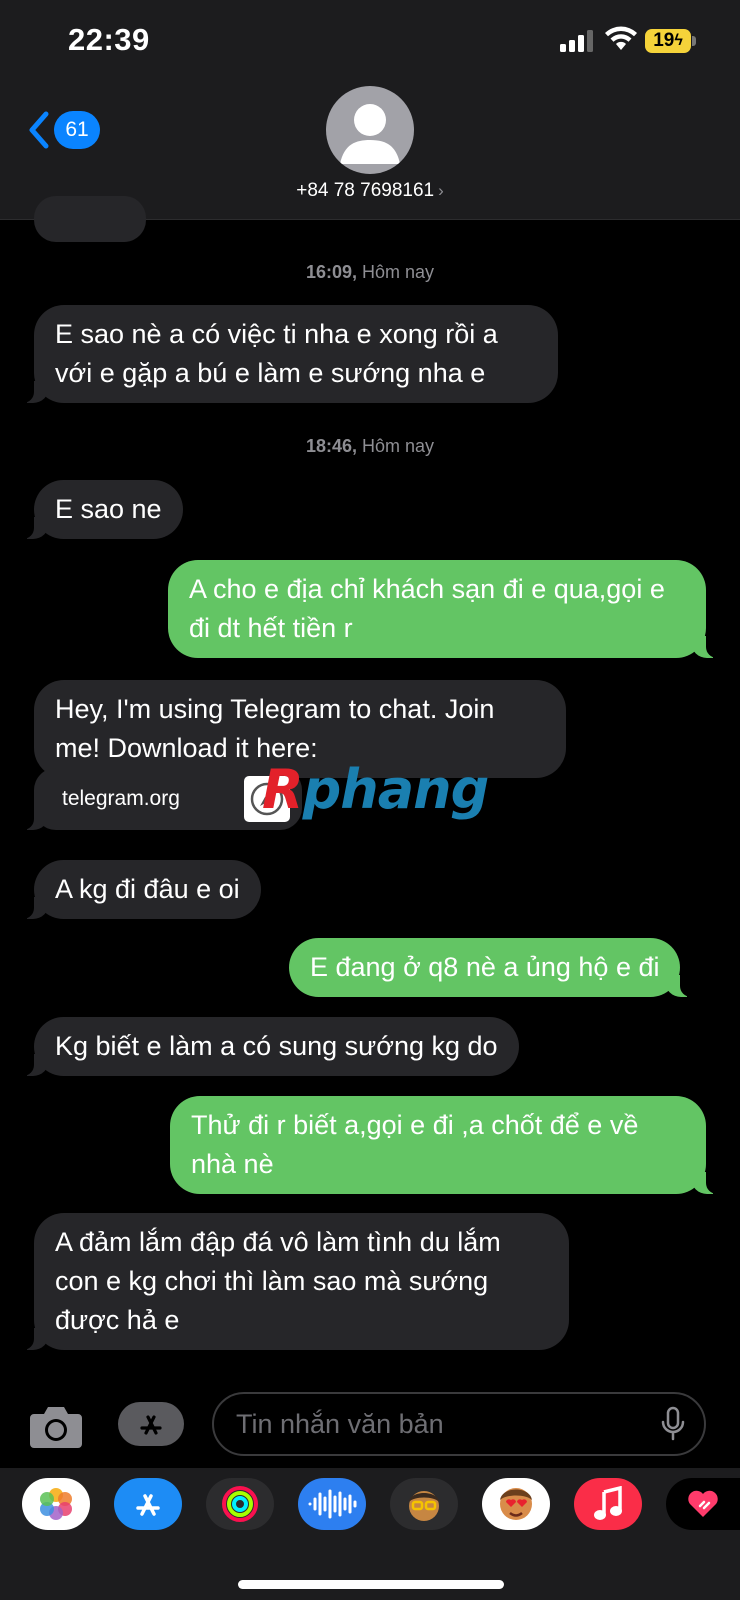 This screenshot has height=1600, width=740. I want to click on music-icon, so click(608, 1504).